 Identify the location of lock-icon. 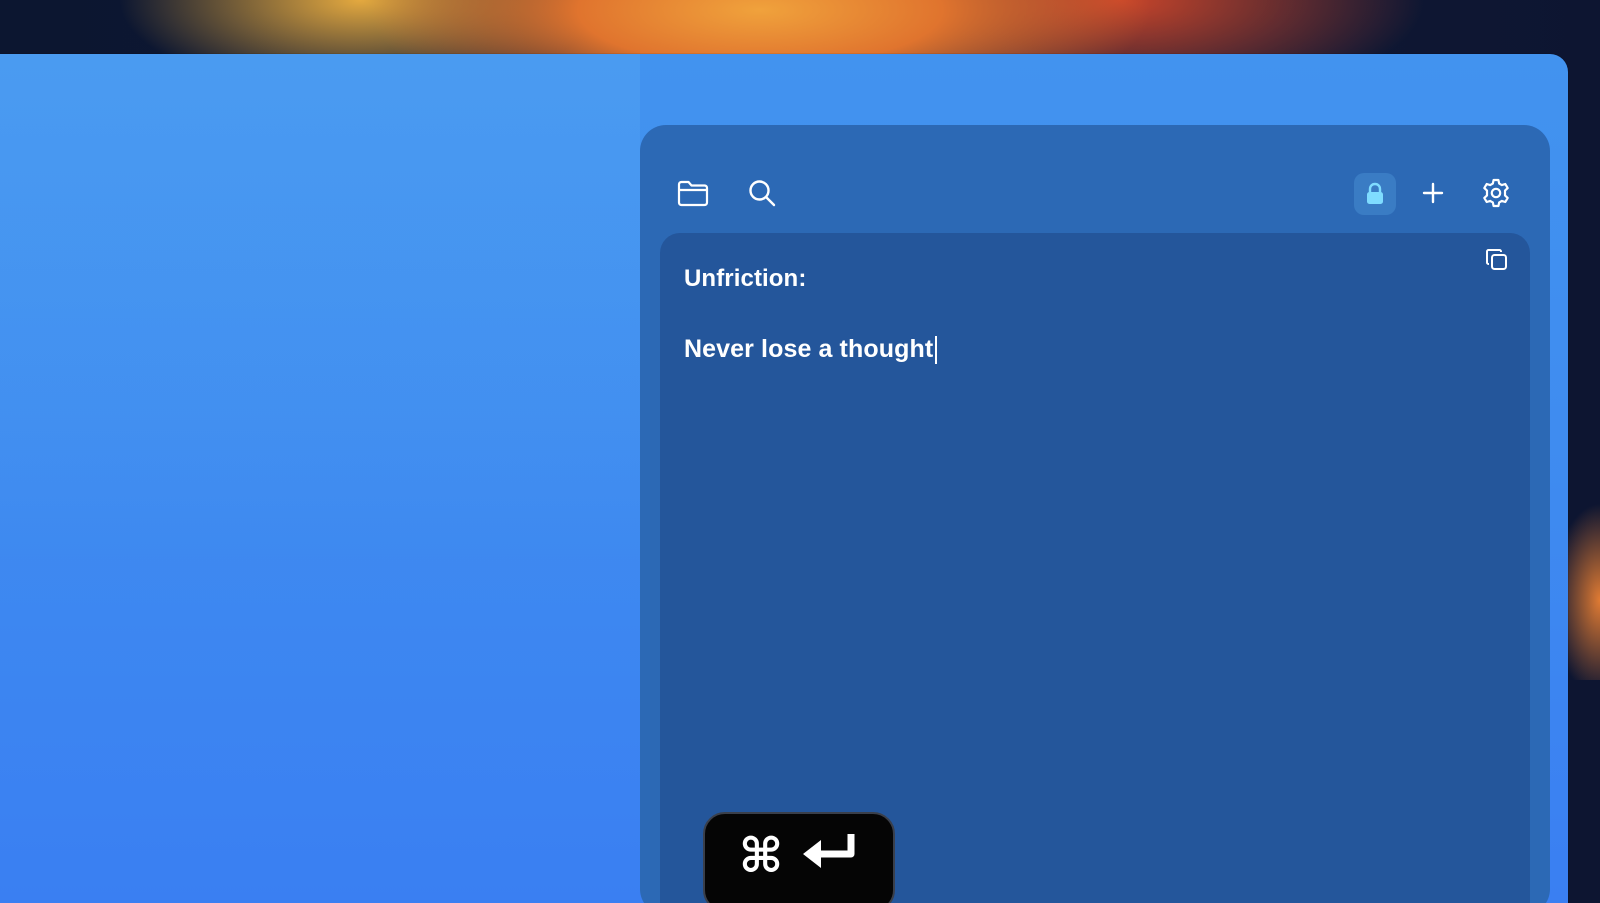
(1375, 194).